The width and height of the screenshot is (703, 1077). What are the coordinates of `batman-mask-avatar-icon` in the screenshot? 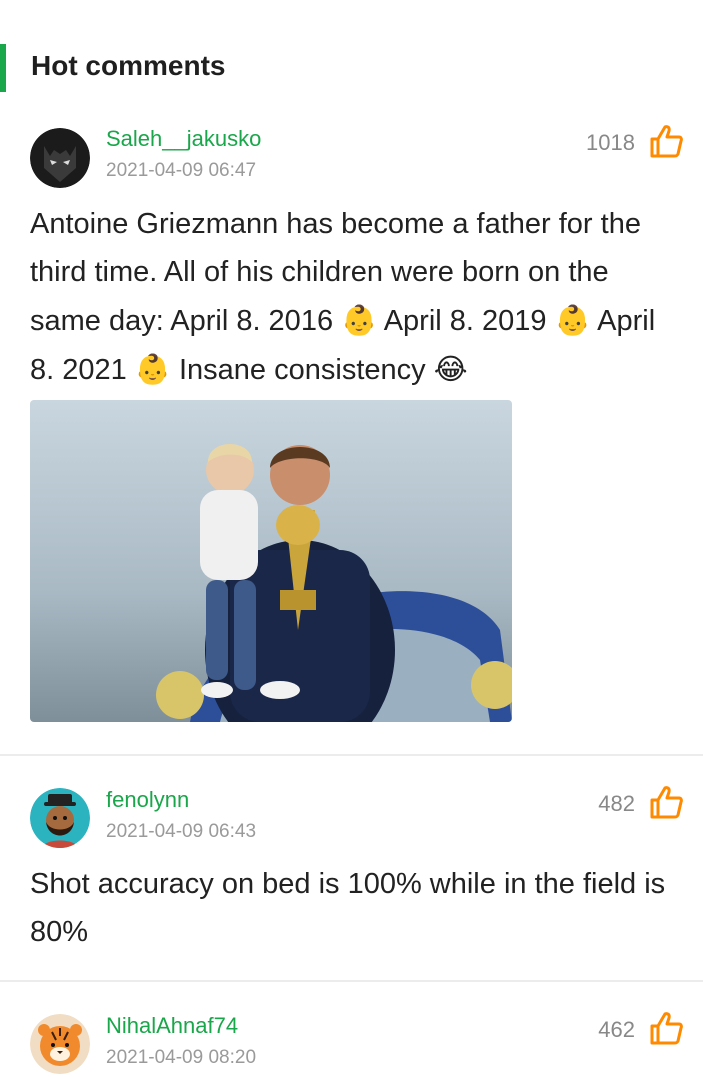 It's located at (60, 158).